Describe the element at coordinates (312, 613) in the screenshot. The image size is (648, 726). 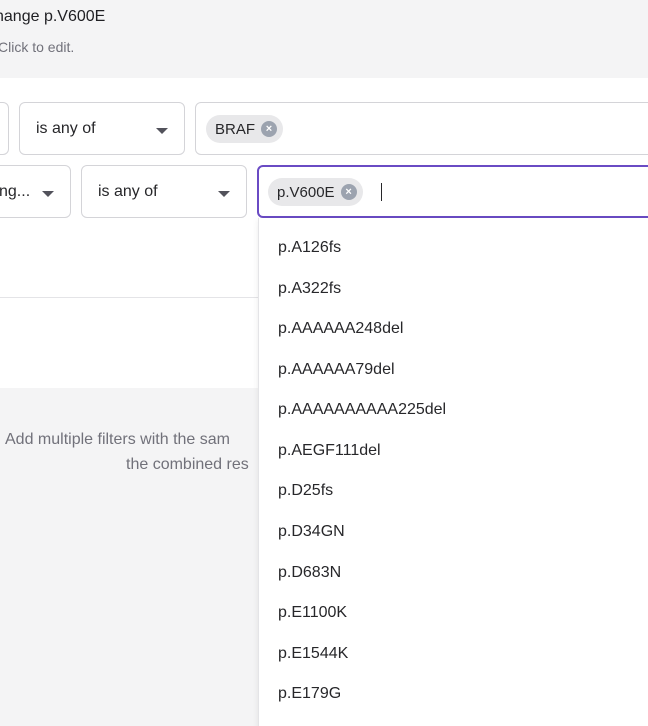
I see `dropdown-option: p.E1100K` at that location.